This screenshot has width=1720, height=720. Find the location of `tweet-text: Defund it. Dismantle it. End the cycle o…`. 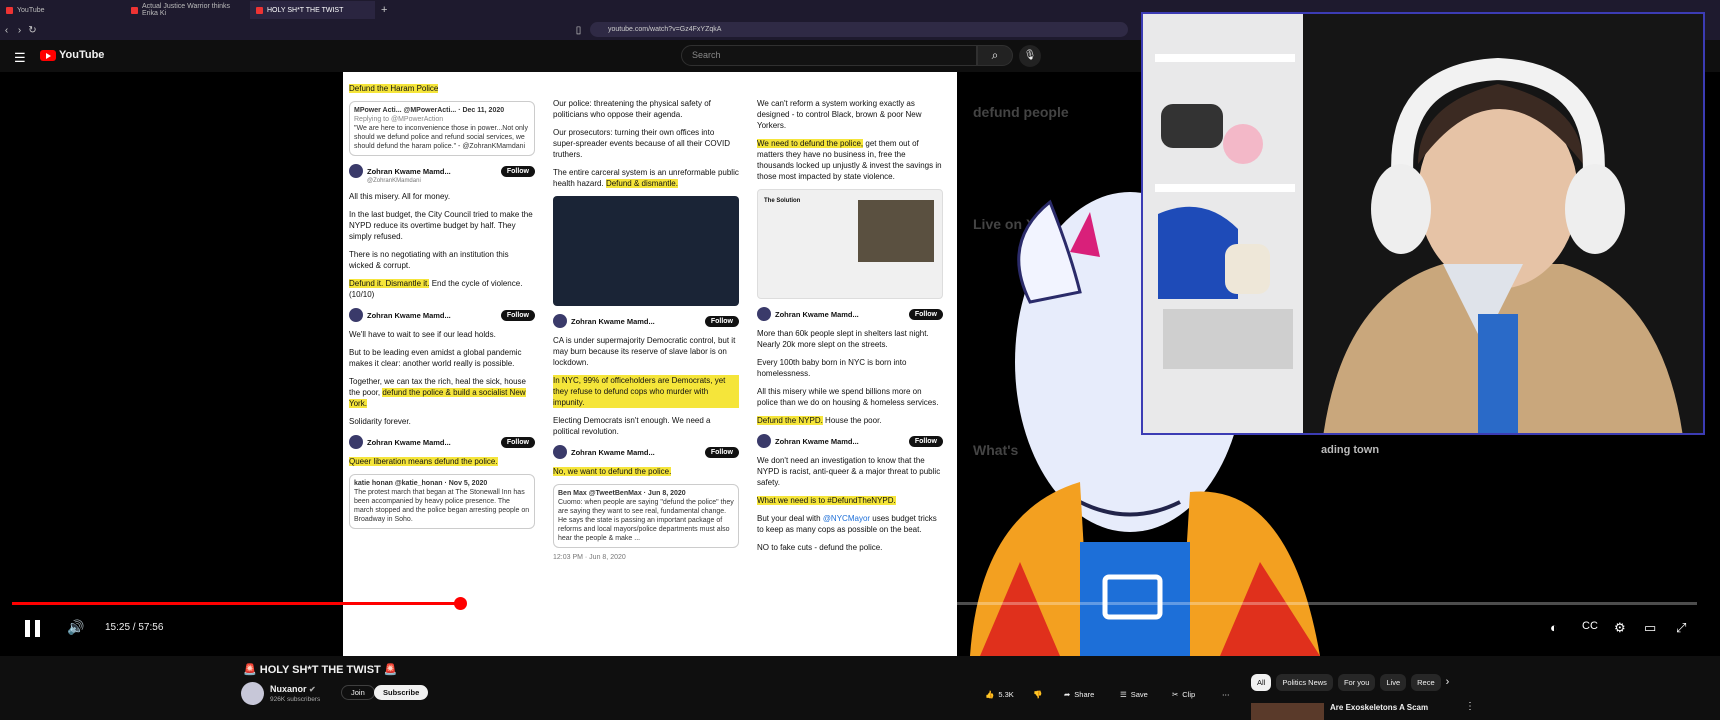

tweet-text: Defund it. Dismantle it. End the cycle o… is located at coordinates (436, 289).